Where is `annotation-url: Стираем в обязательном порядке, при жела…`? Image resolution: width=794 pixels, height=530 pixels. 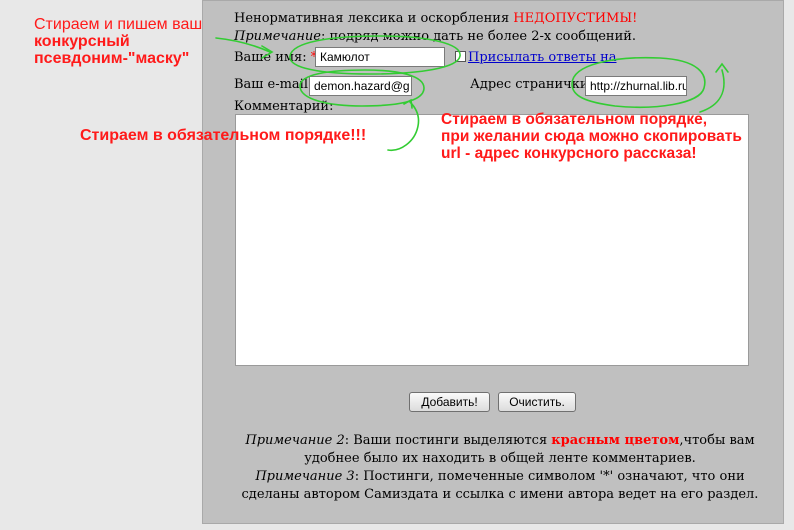 annotation-url: Стираем в обязательном порядке, при жела… is located at coordinates (591, 136).